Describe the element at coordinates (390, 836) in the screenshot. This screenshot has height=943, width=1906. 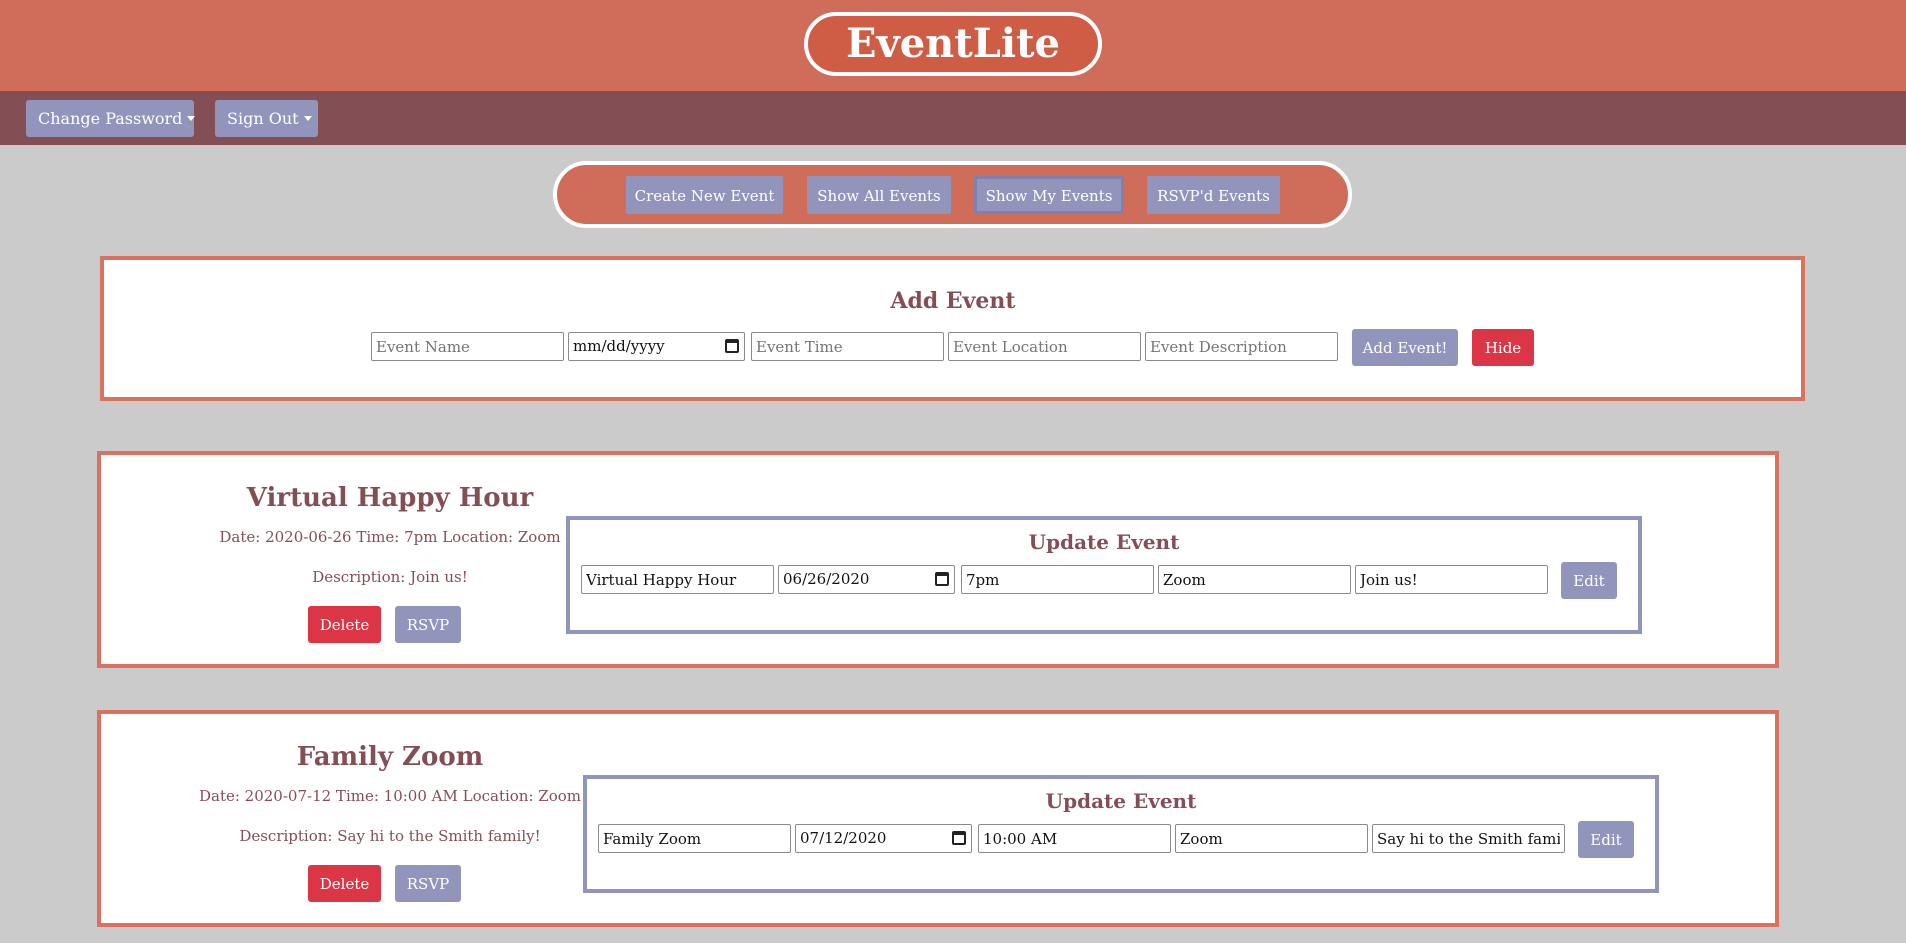
I see `event-description: Description: Say hi to the Smith family!` at that location.